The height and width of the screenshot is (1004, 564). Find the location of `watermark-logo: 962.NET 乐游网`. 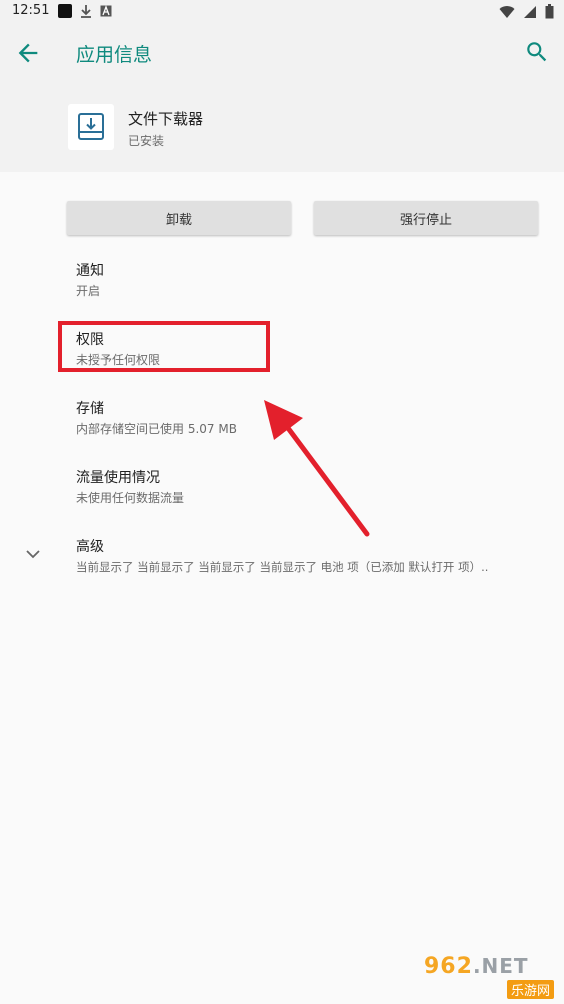

watermark-logo: 962.NET 乐游网 is located at coordinates (492, 976).